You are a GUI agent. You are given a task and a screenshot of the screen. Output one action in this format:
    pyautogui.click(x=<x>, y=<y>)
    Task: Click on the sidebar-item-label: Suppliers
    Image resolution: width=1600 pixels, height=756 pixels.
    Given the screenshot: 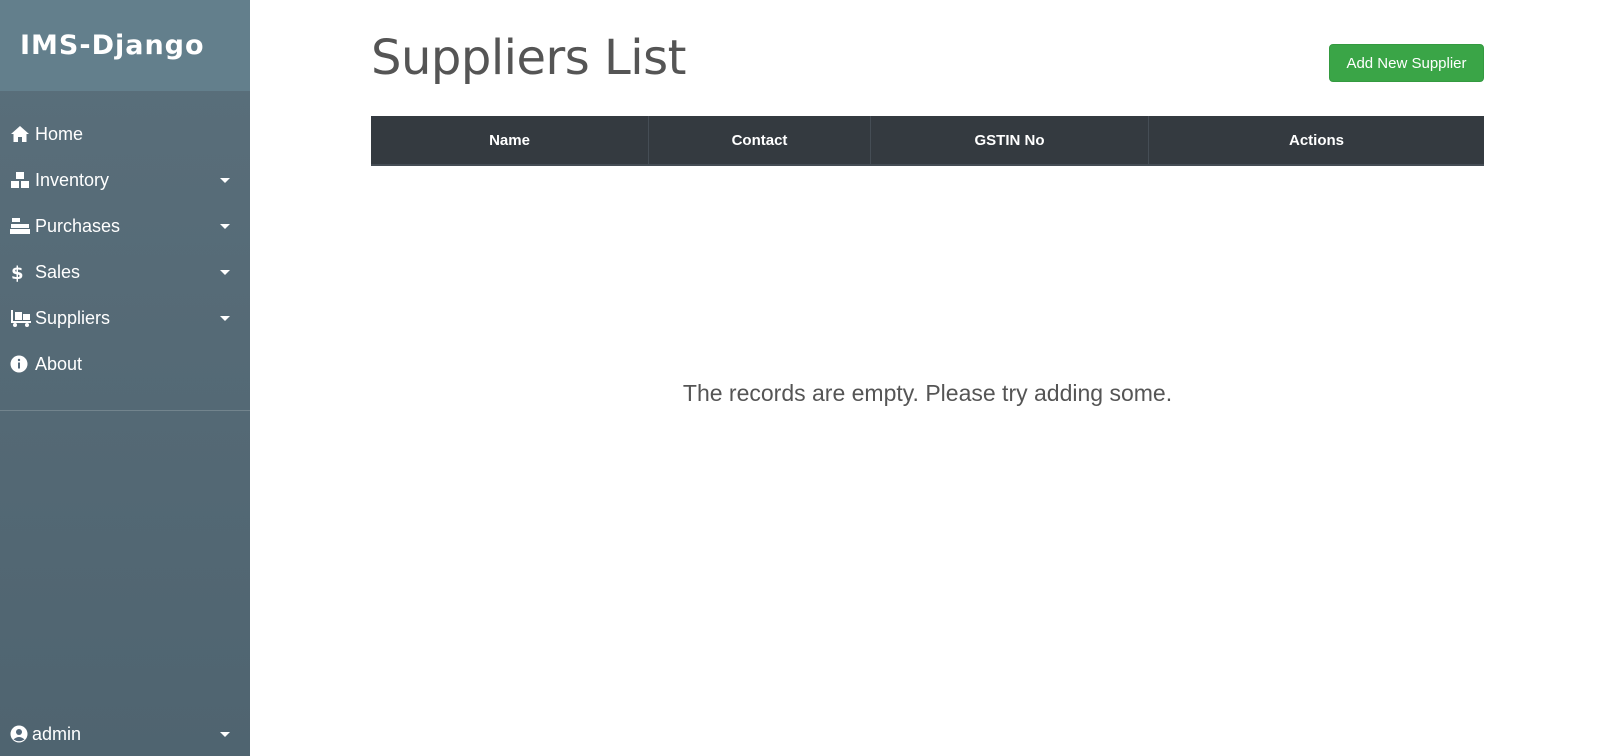 What is the action you would take?
    pyautogui.click(x=73, y=317)
    